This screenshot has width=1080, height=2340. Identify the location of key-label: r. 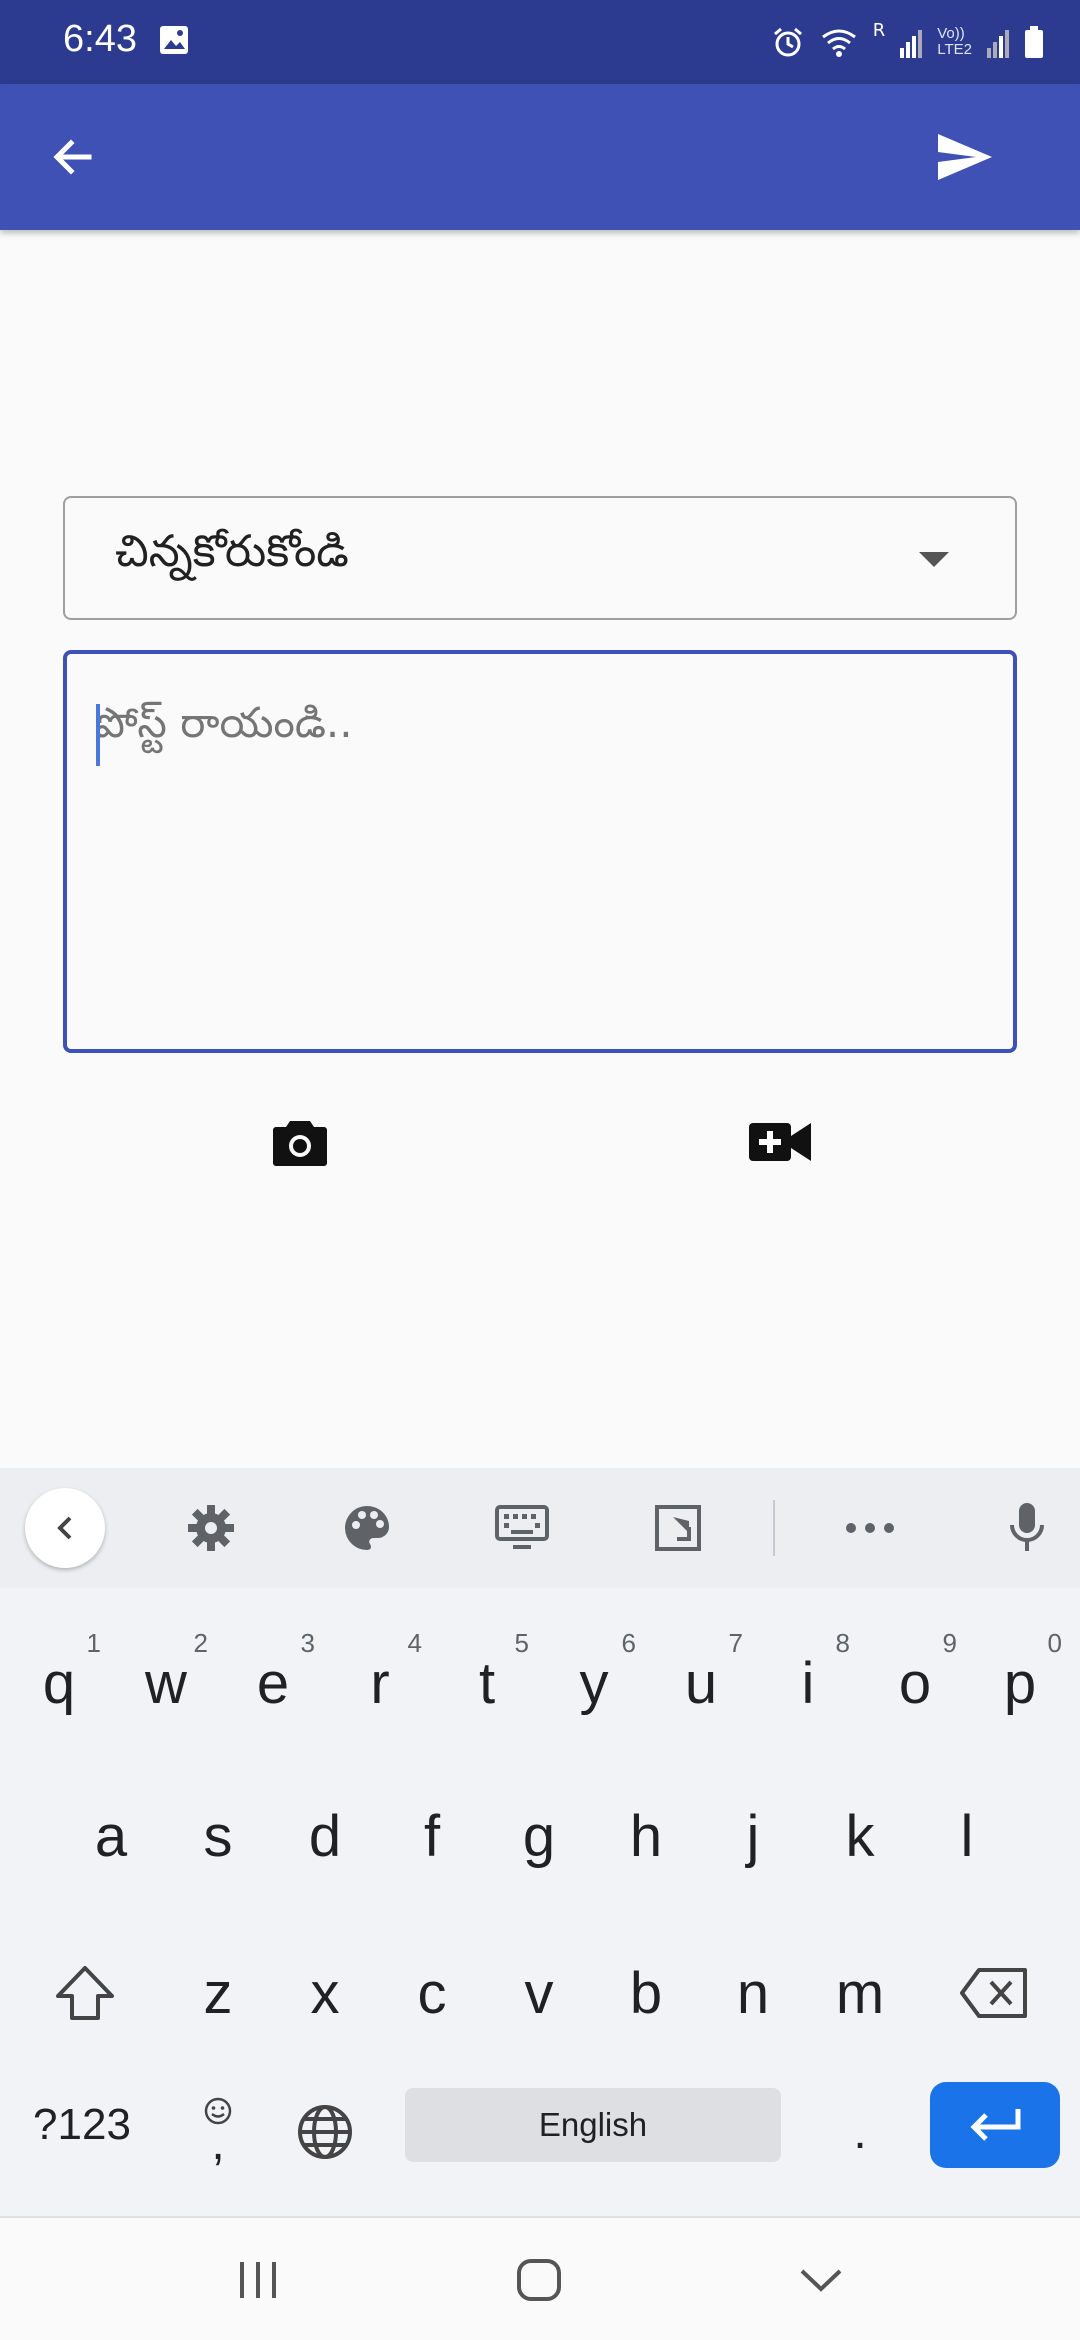
(380, 1683).